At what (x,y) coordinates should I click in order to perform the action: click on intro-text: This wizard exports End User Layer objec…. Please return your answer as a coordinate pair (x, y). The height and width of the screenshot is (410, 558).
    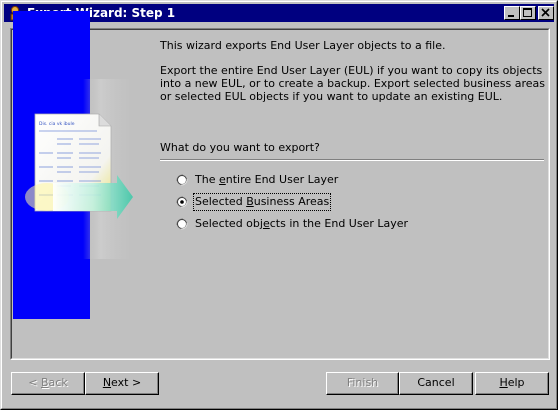
    Looking at the image, I should click on (355, 77).